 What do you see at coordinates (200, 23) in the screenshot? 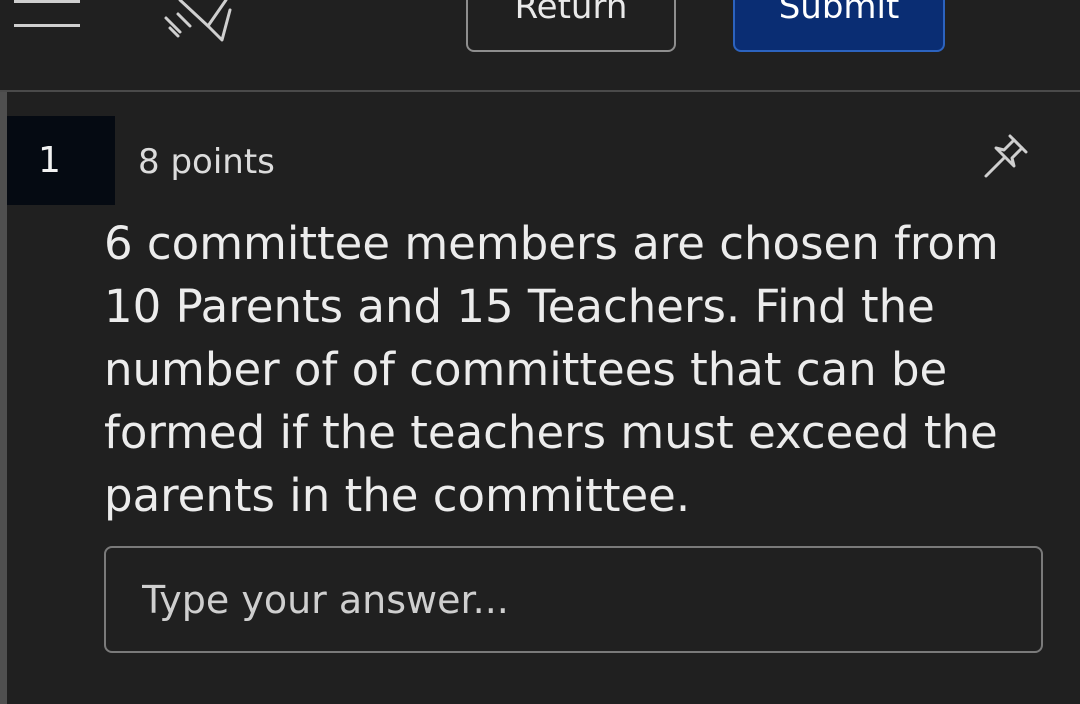
I see `pen-strike-icon` at bounding box center [200, 23].